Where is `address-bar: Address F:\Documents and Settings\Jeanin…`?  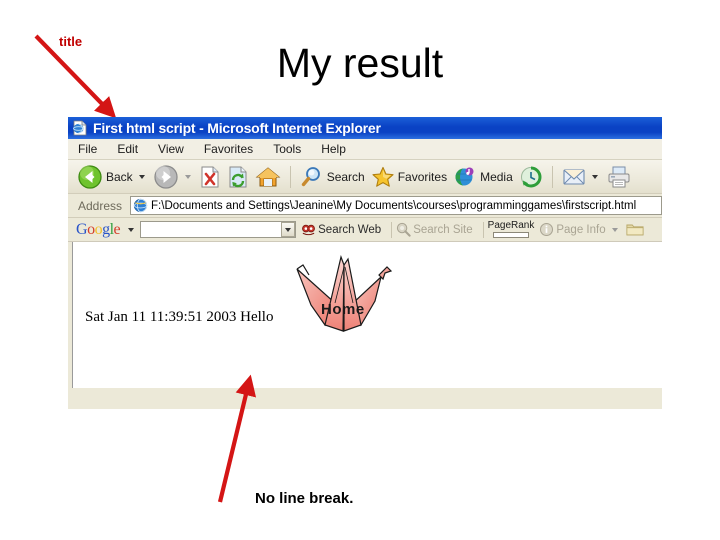 address-bar: Address F:\Documents and Settings\Jeanin… is located at coordinates (365, 206).